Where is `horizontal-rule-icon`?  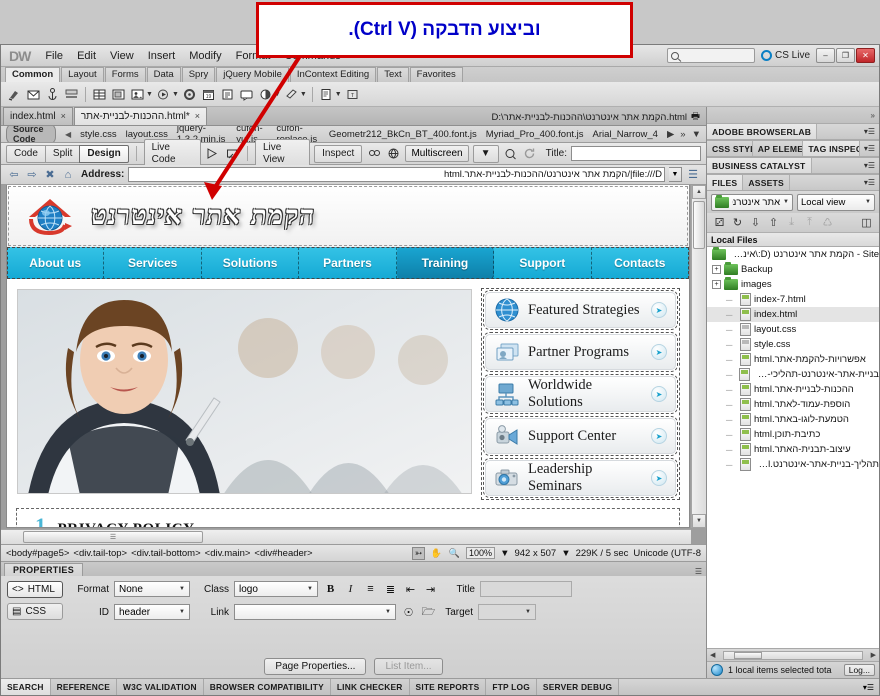 horizontal-rule-icon is located at coordinates (71, 94).